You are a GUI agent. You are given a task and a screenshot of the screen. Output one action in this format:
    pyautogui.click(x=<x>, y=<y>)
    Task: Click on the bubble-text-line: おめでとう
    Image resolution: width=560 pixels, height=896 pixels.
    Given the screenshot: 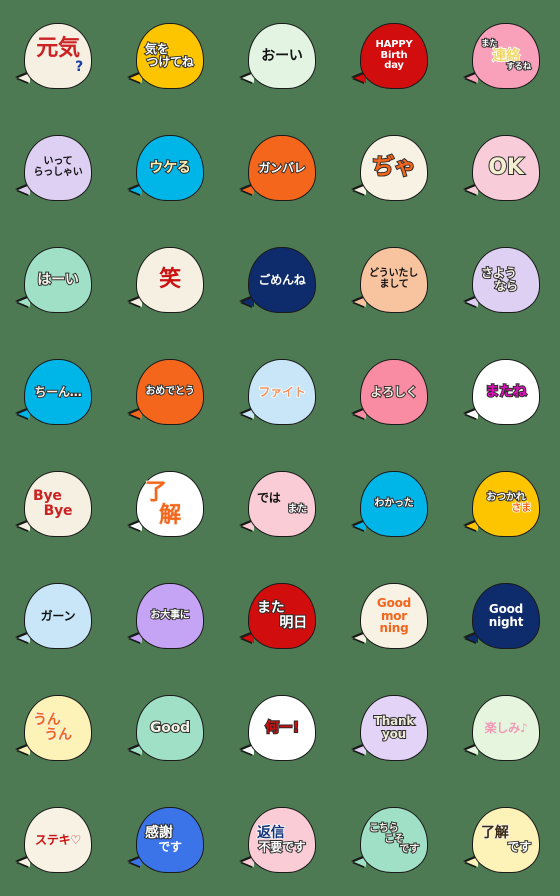 What is the action you would take?
    pyautogui.click(x=170, y=391)
    